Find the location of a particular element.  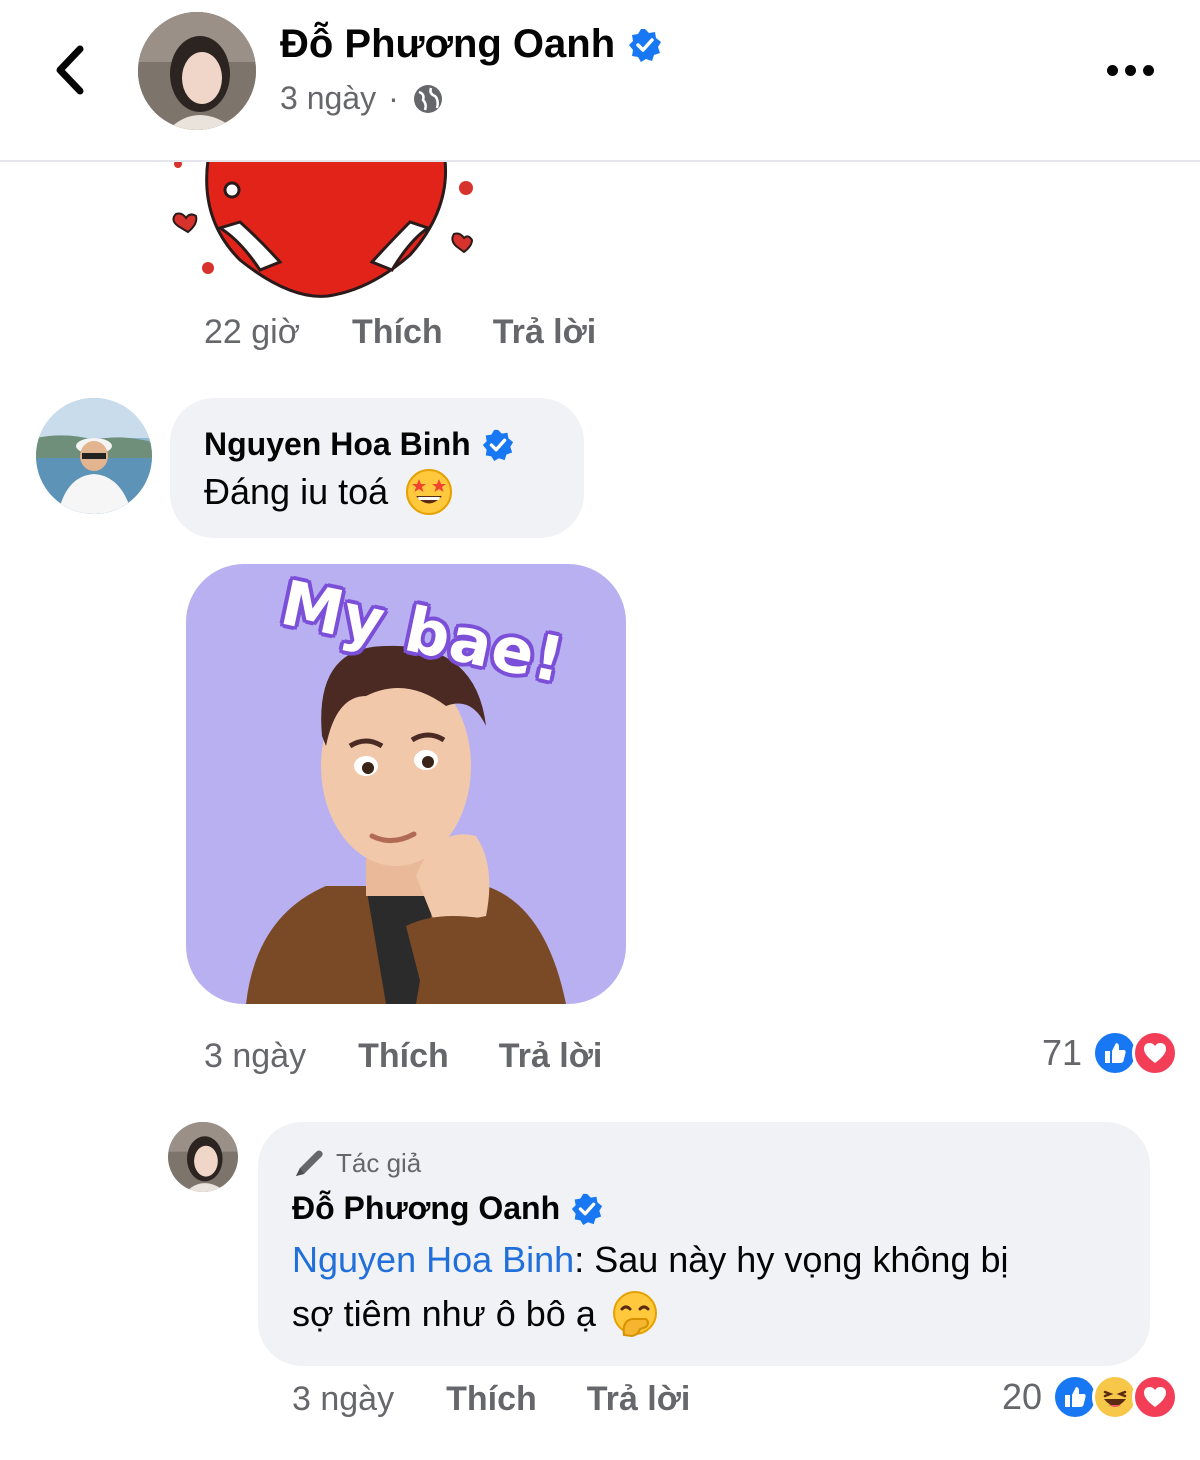

globe-icon is located at coordinates (427, 98).